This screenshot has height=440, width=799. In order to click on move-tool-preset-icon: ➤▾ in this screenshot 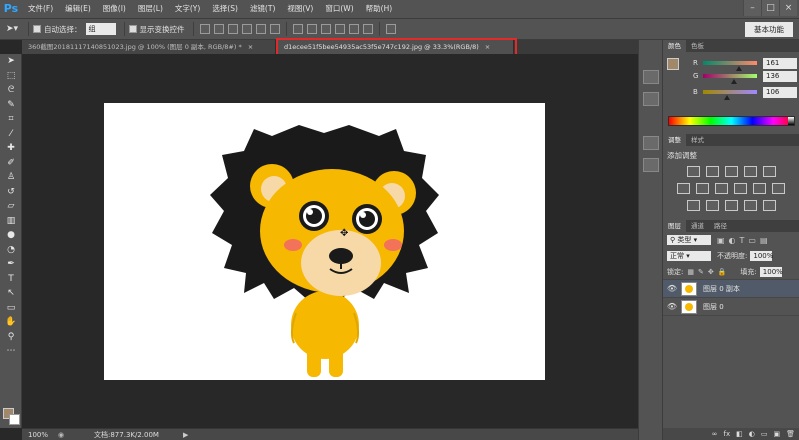, I will do `click(12, 29)`.